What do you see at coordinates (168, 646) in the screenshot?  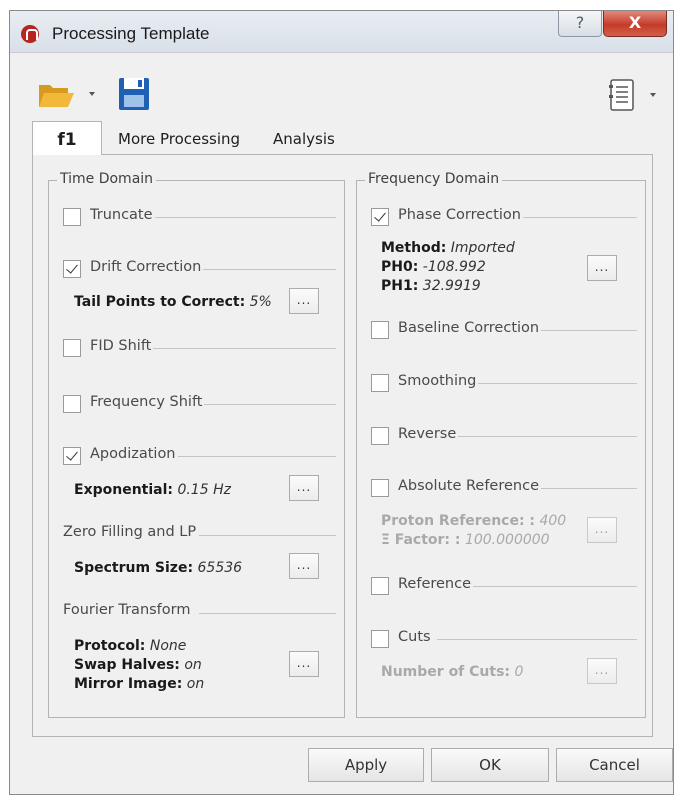 I see `protocol-value: None` at bounding box center [168, 646].